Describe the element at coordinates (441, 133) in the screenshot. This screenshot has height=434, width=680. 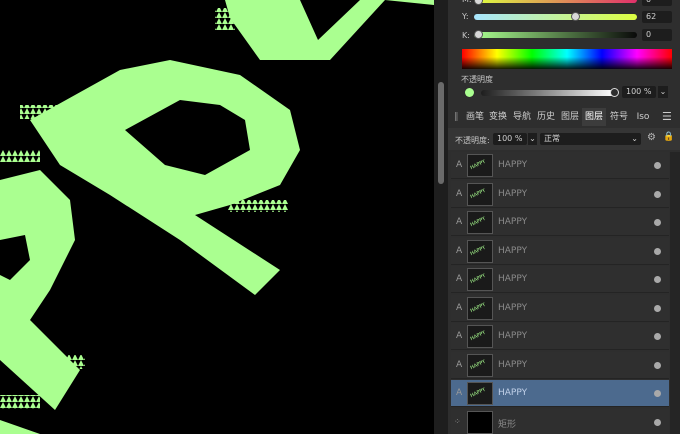
I see `scrollbar-thumb` at that location.